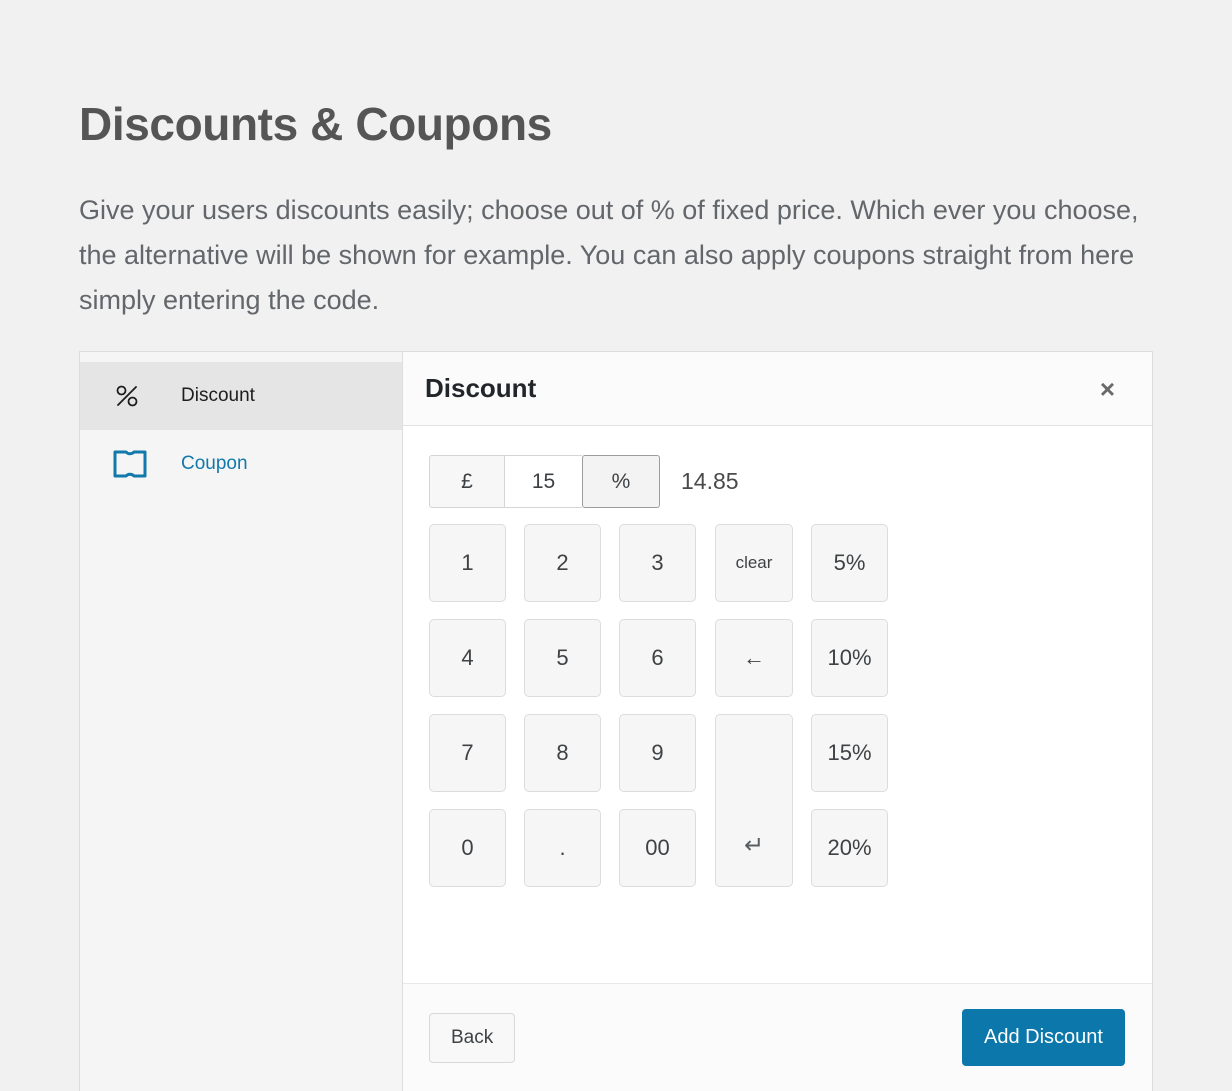 The image size is (1232, 1091). I want to click on key-decimal: ., so click(562, 848).